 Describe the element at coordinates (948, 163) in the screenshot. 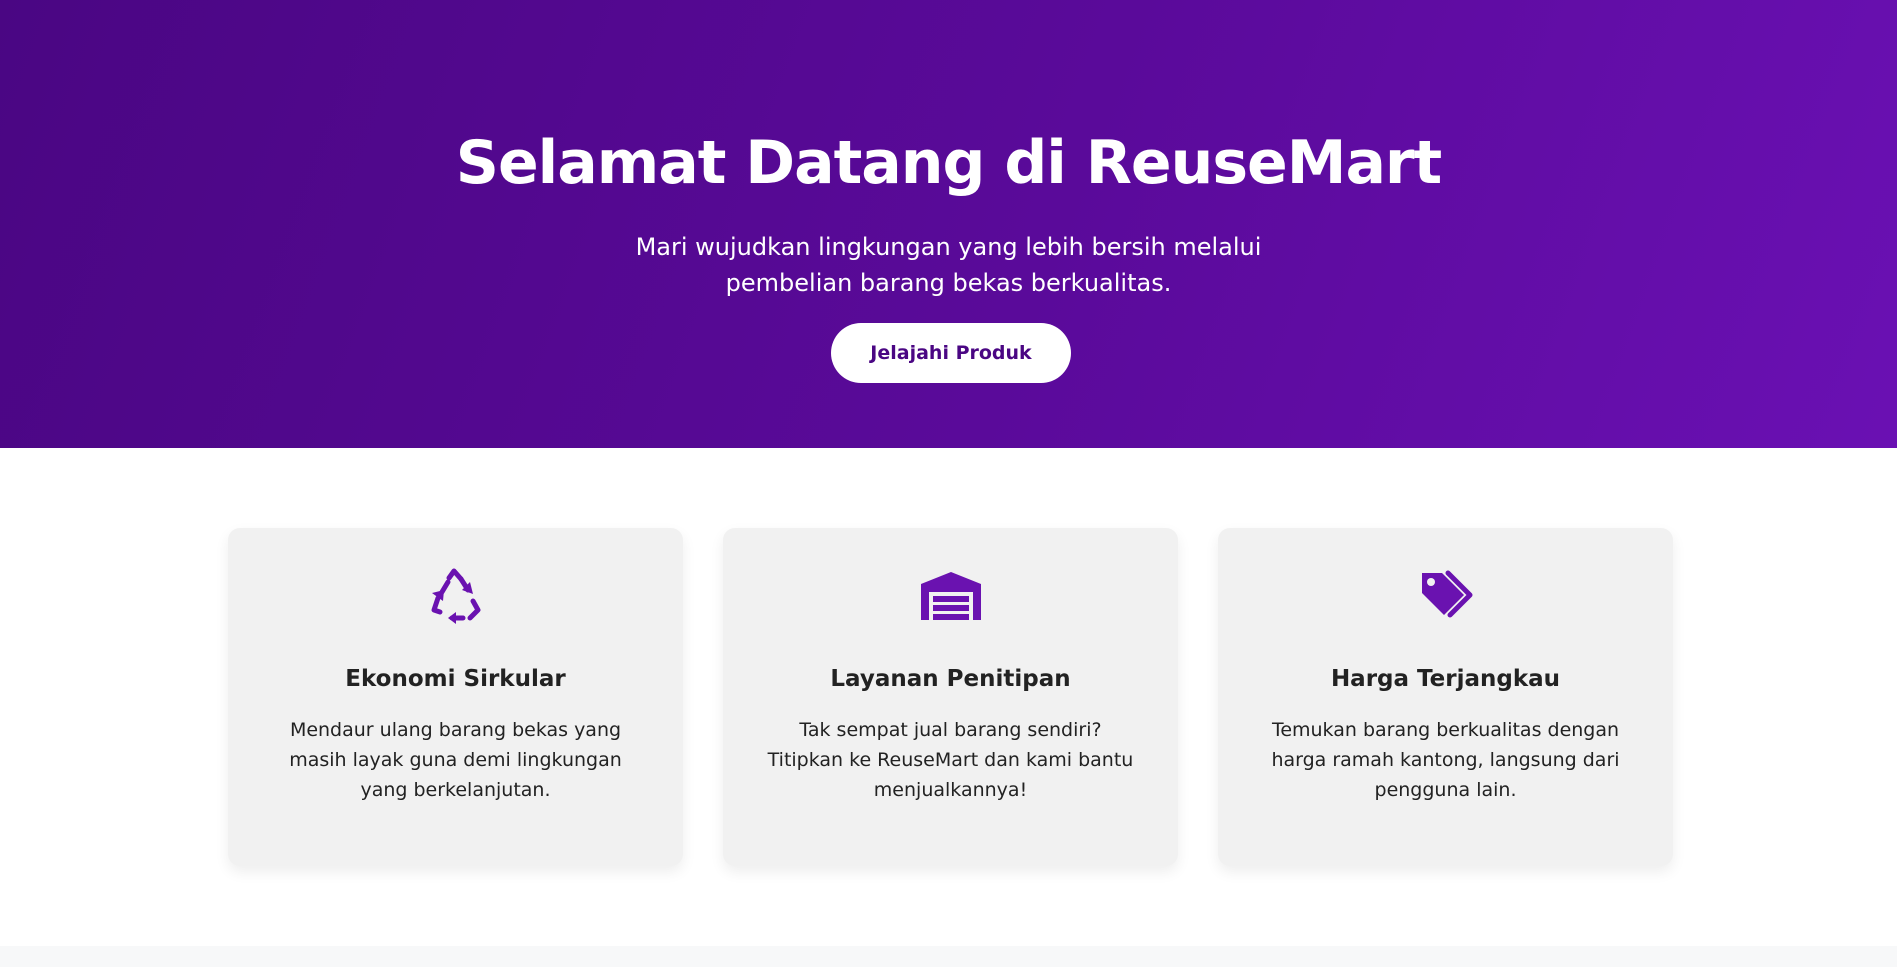

I see `hero-title: Selamat Datang di ReuseMart` at that location.